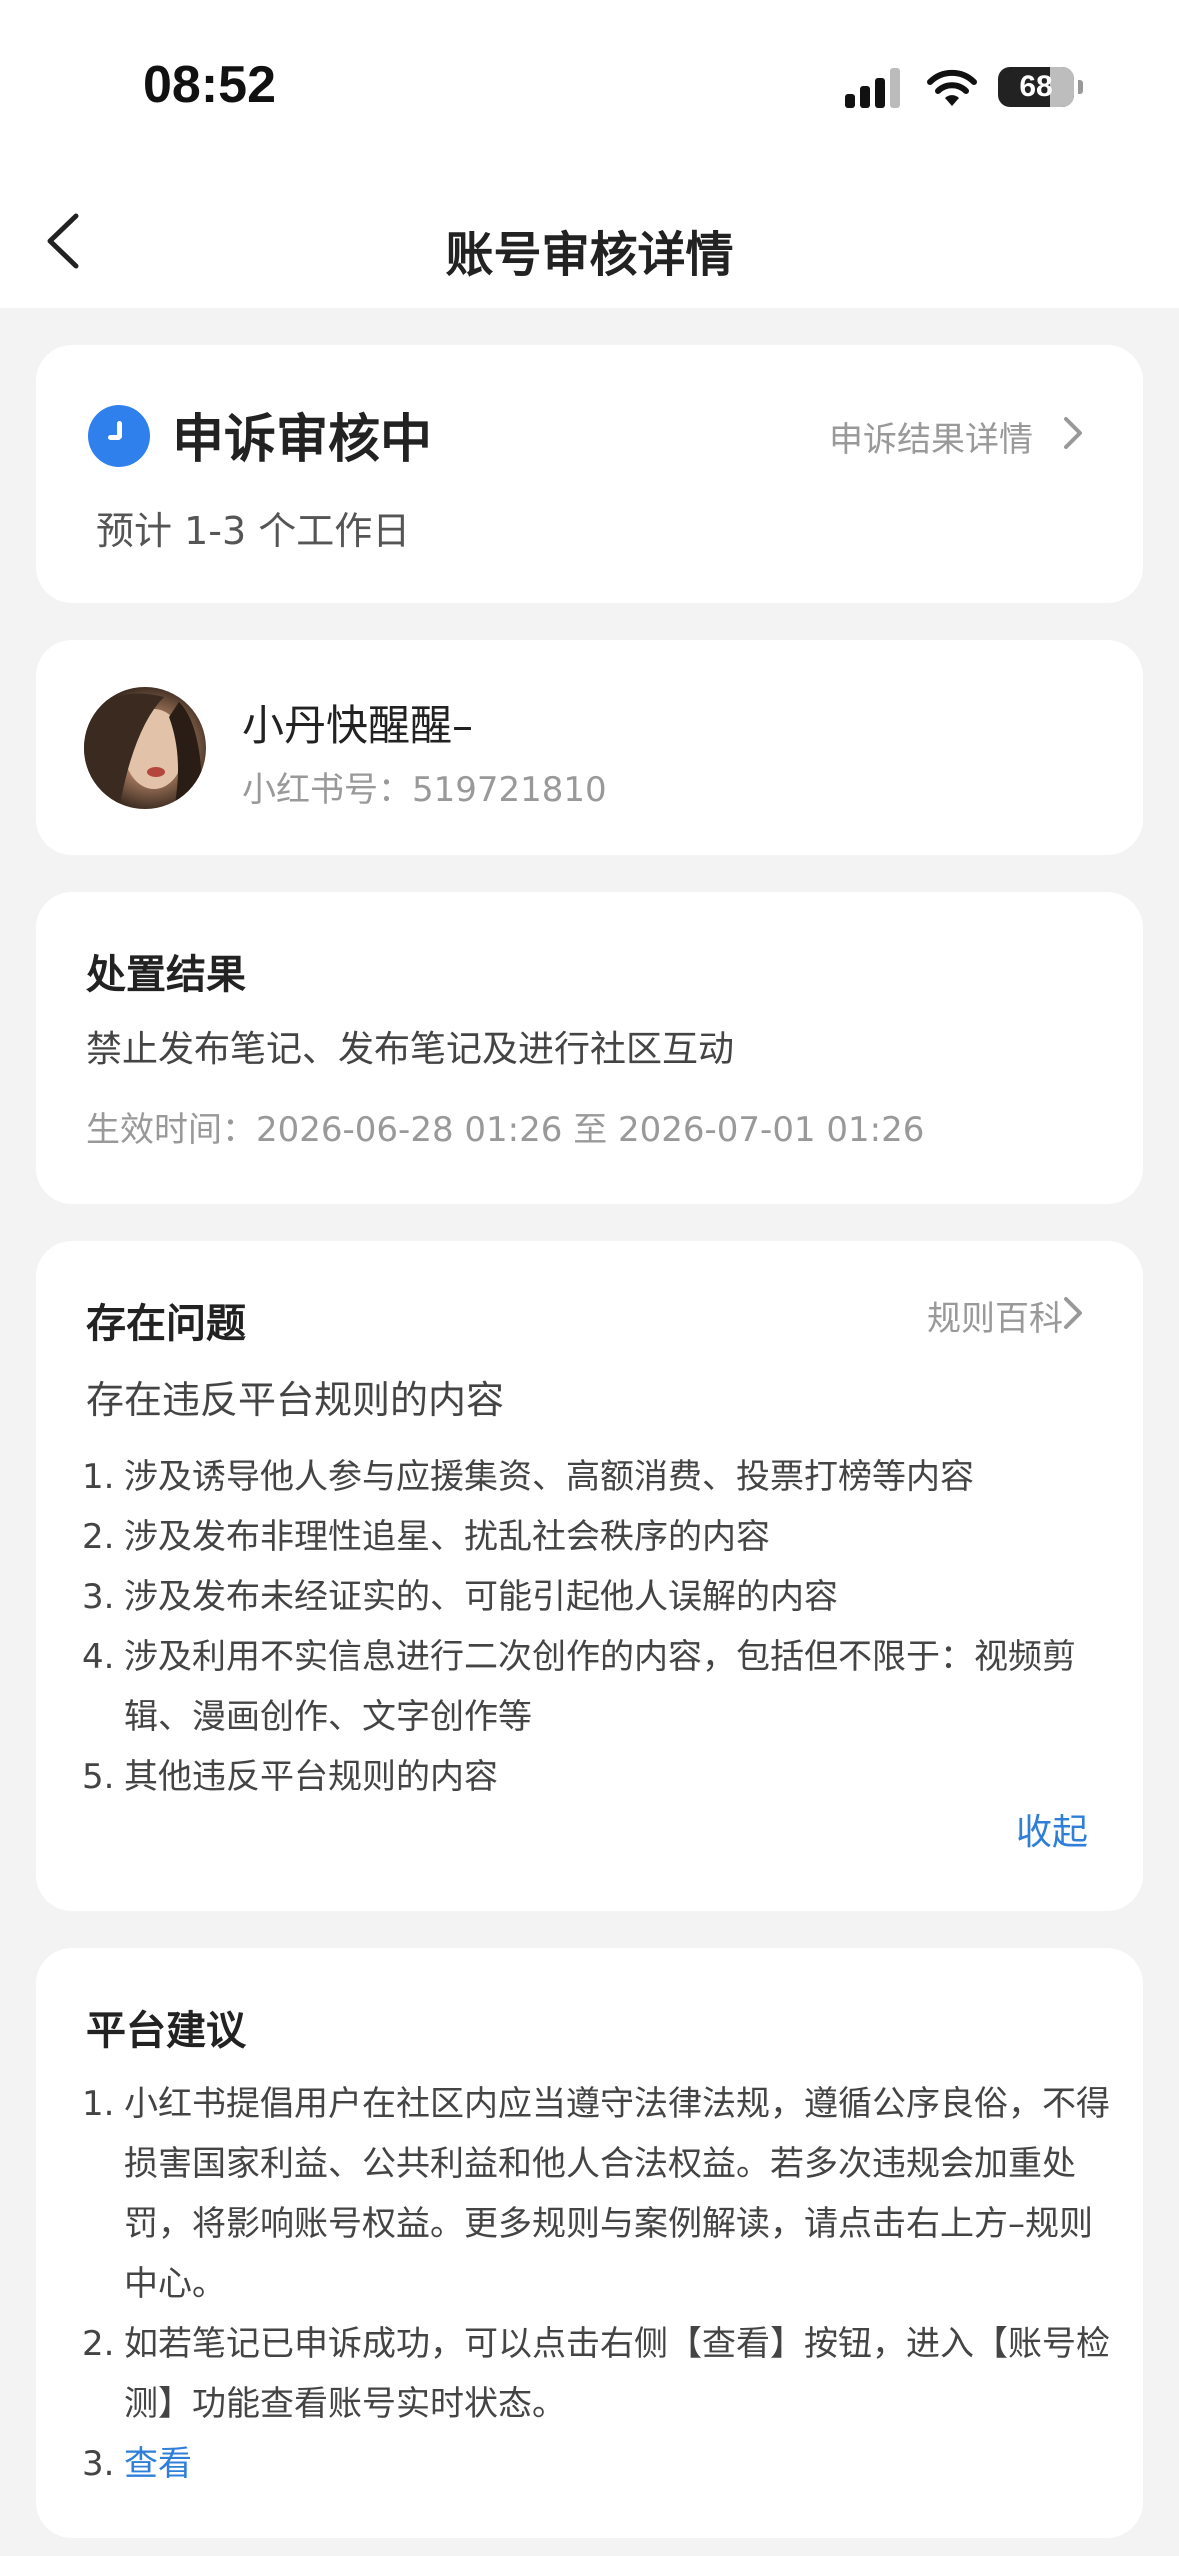 This screenshot has width=1179, height=2556. What do you see at coordinates (952, 88) in the screenshot?
I see `wifi-icon` at bounding box center [952, 88].